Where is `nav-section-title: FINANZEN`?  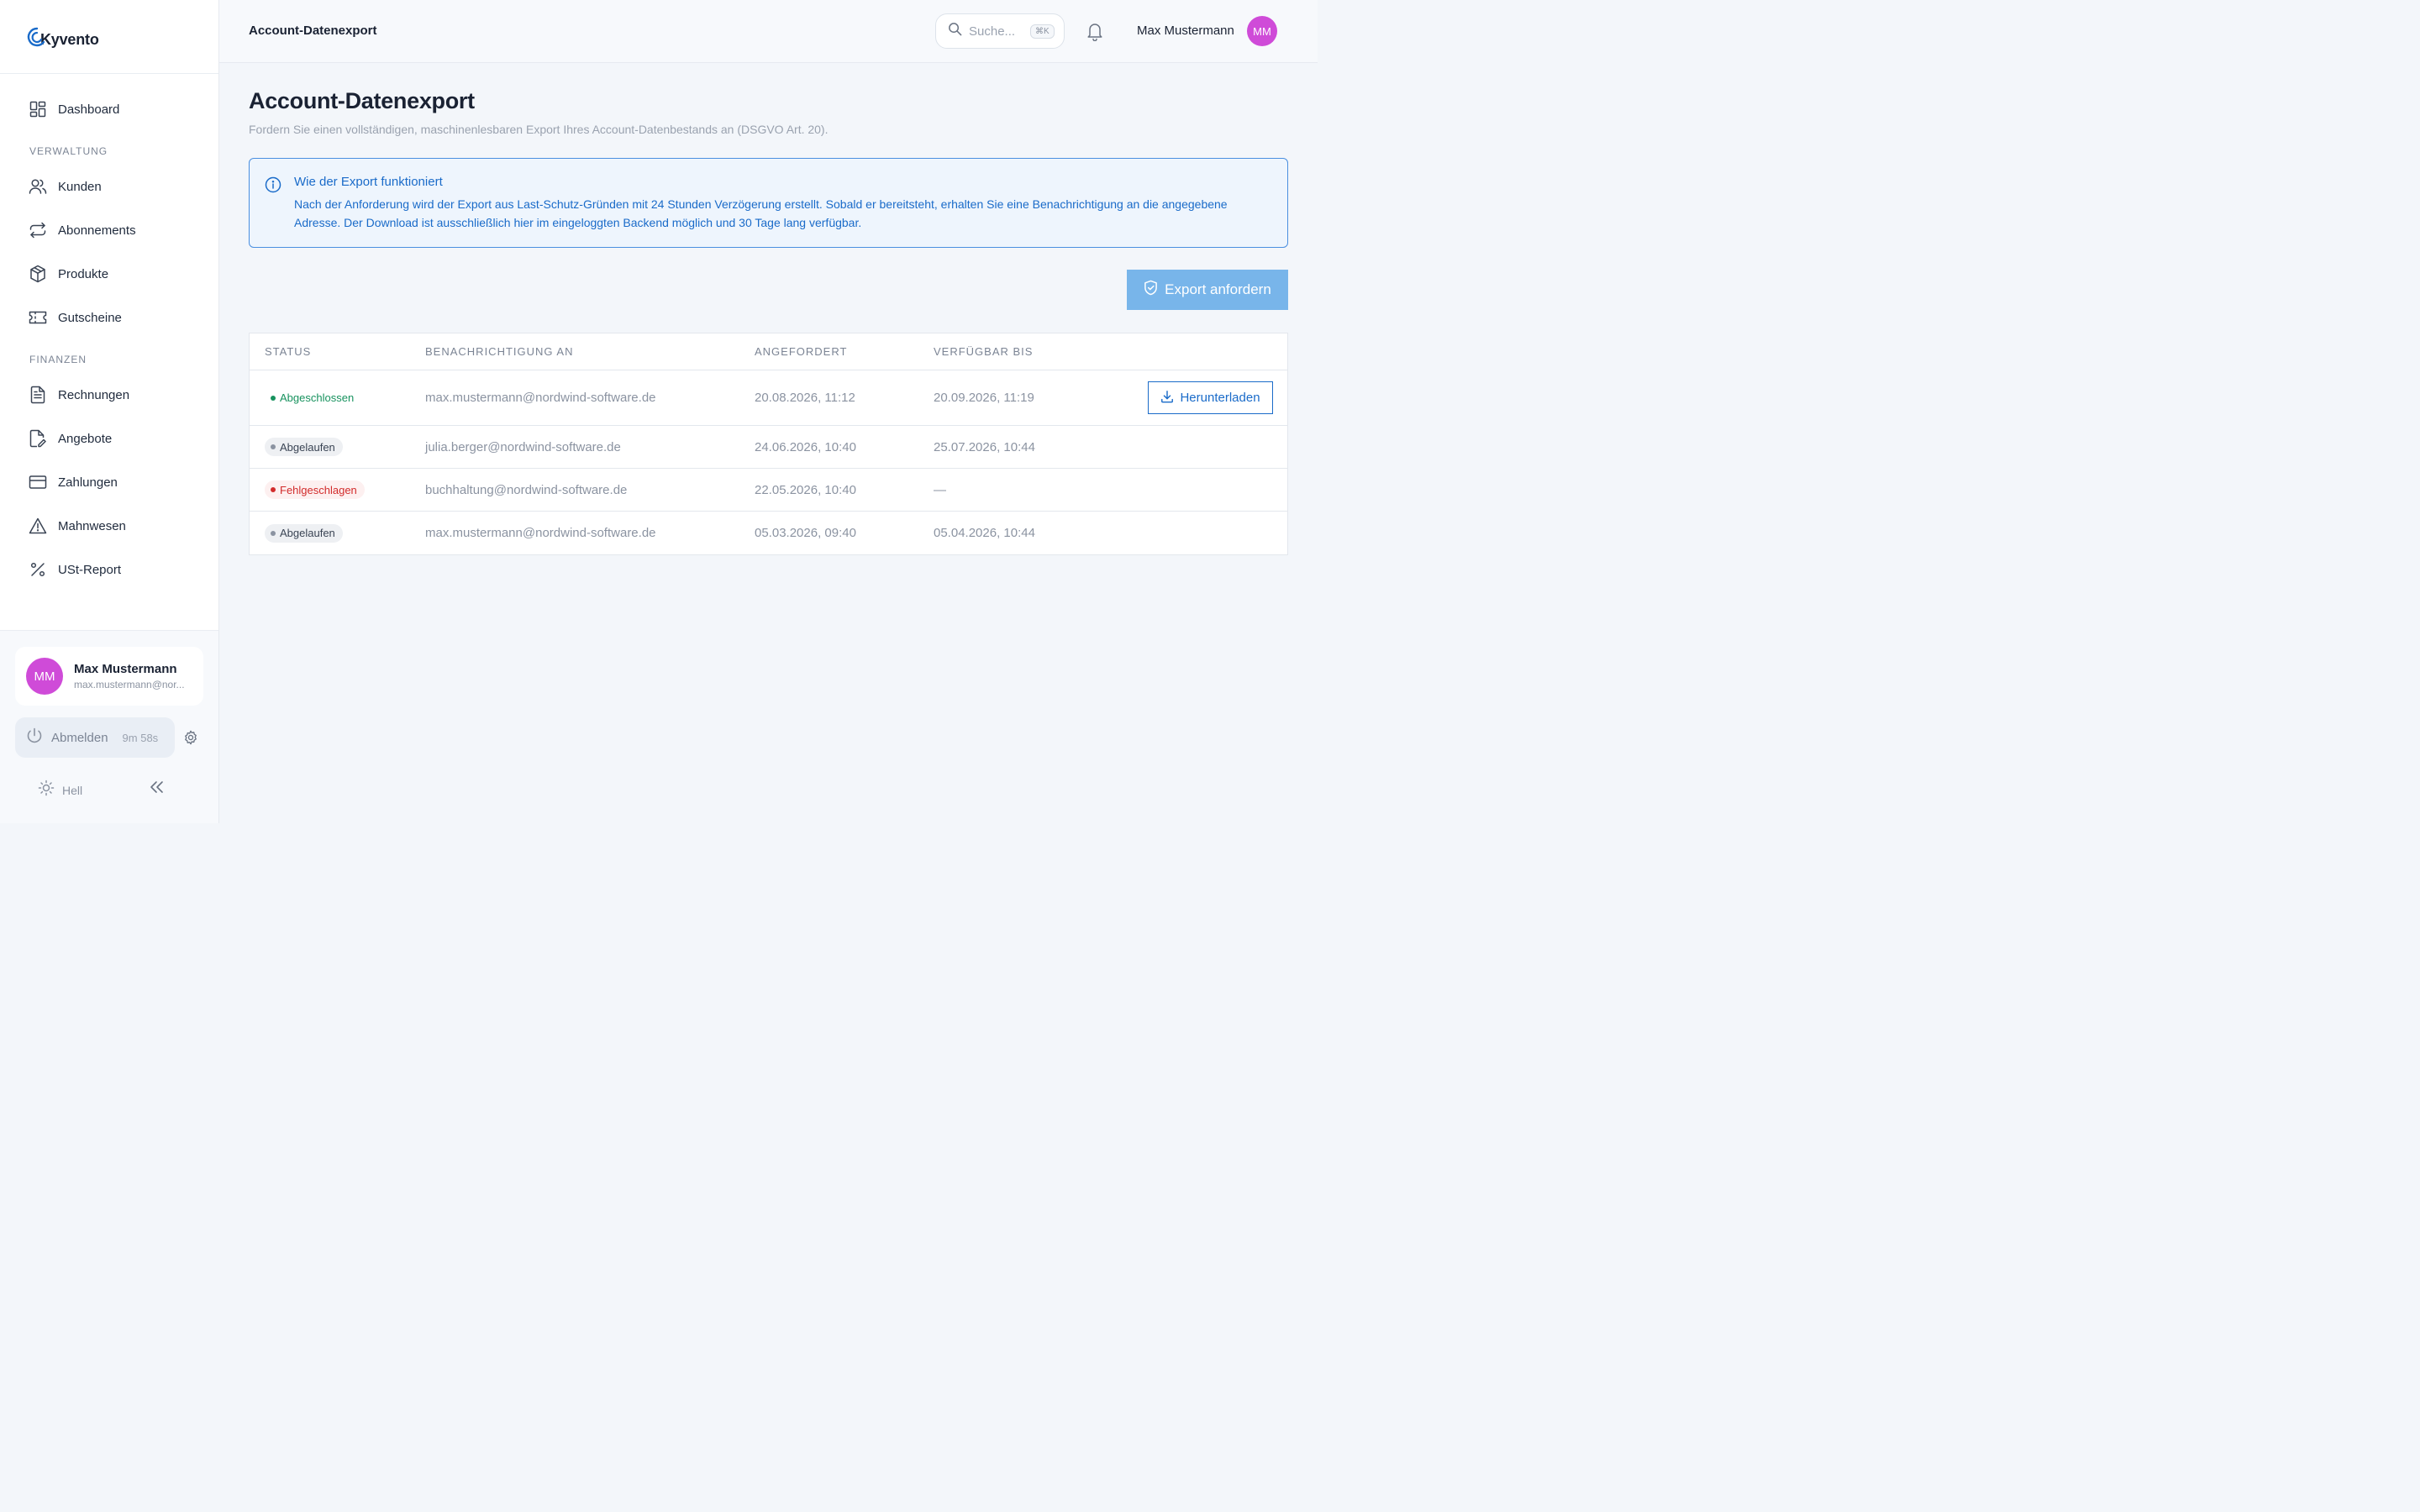 nav-section-title: FINANZEN is located at coordinates (58, 359).